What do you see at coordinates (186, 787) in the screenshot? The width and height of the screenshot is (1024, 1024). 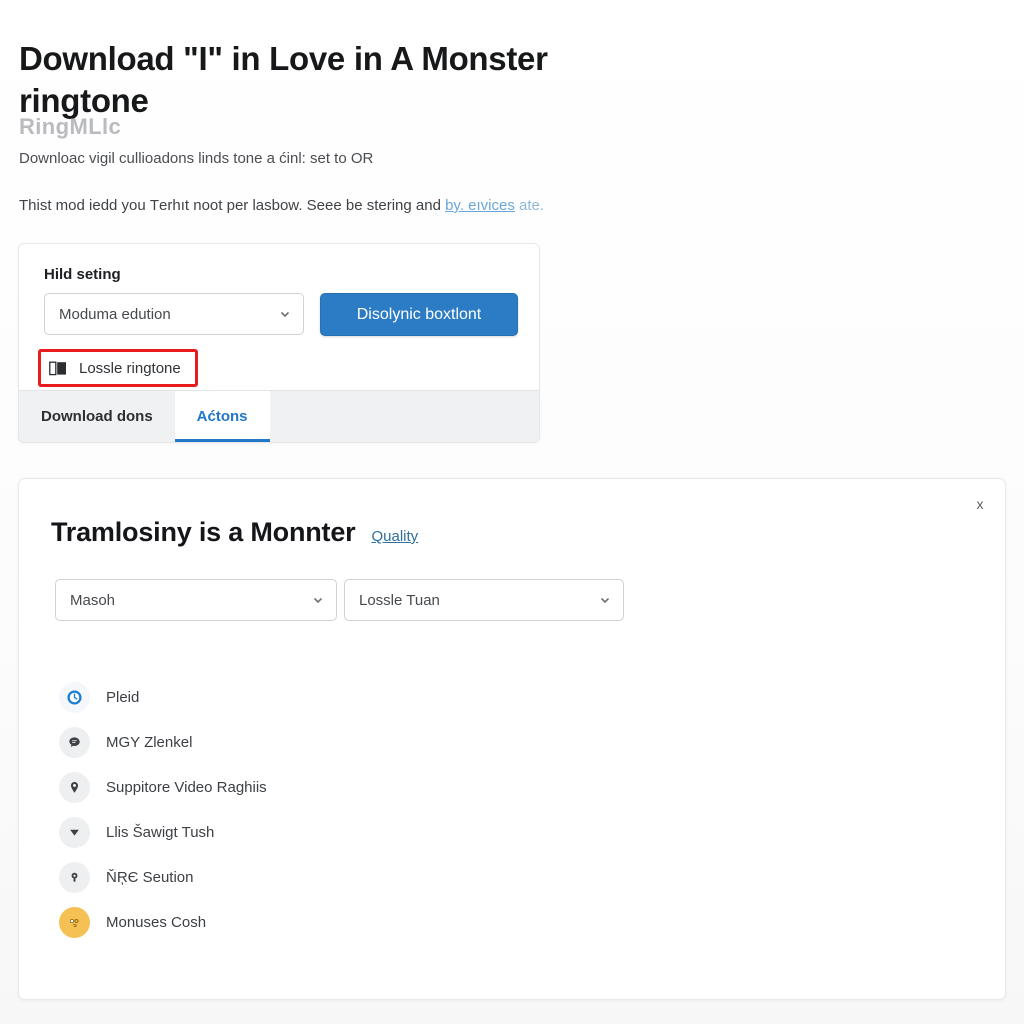 I see `list-item-label: Suppitore Video Raghiis` at bounding box center [186, 787].